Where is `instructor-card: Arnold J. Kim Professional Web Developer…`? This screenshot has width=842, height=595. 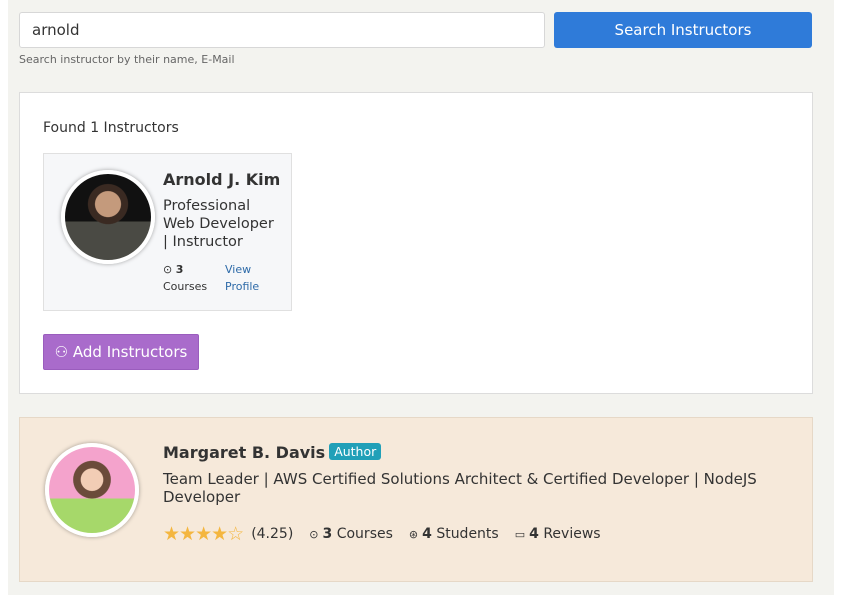
instructor-card: Arnold J. Kim Professional Web Developer… is located at coordinates (167, 232).